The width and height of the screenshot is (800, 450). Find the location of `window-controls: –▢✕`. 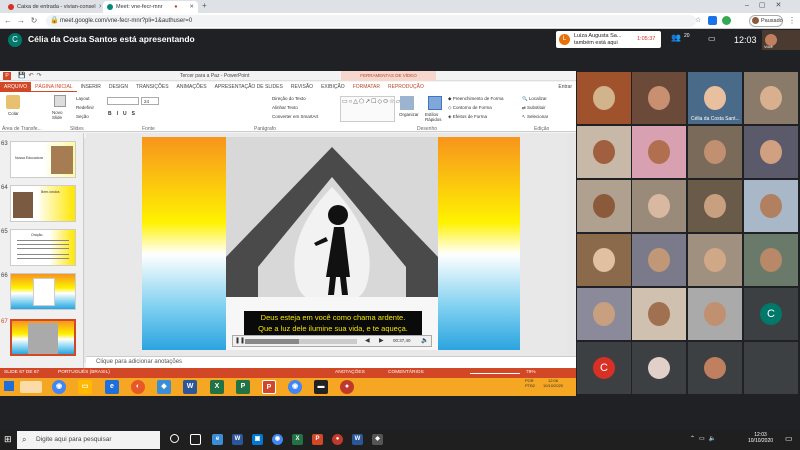

window-controls: –▢✕ is located at coordinates (768, 5).